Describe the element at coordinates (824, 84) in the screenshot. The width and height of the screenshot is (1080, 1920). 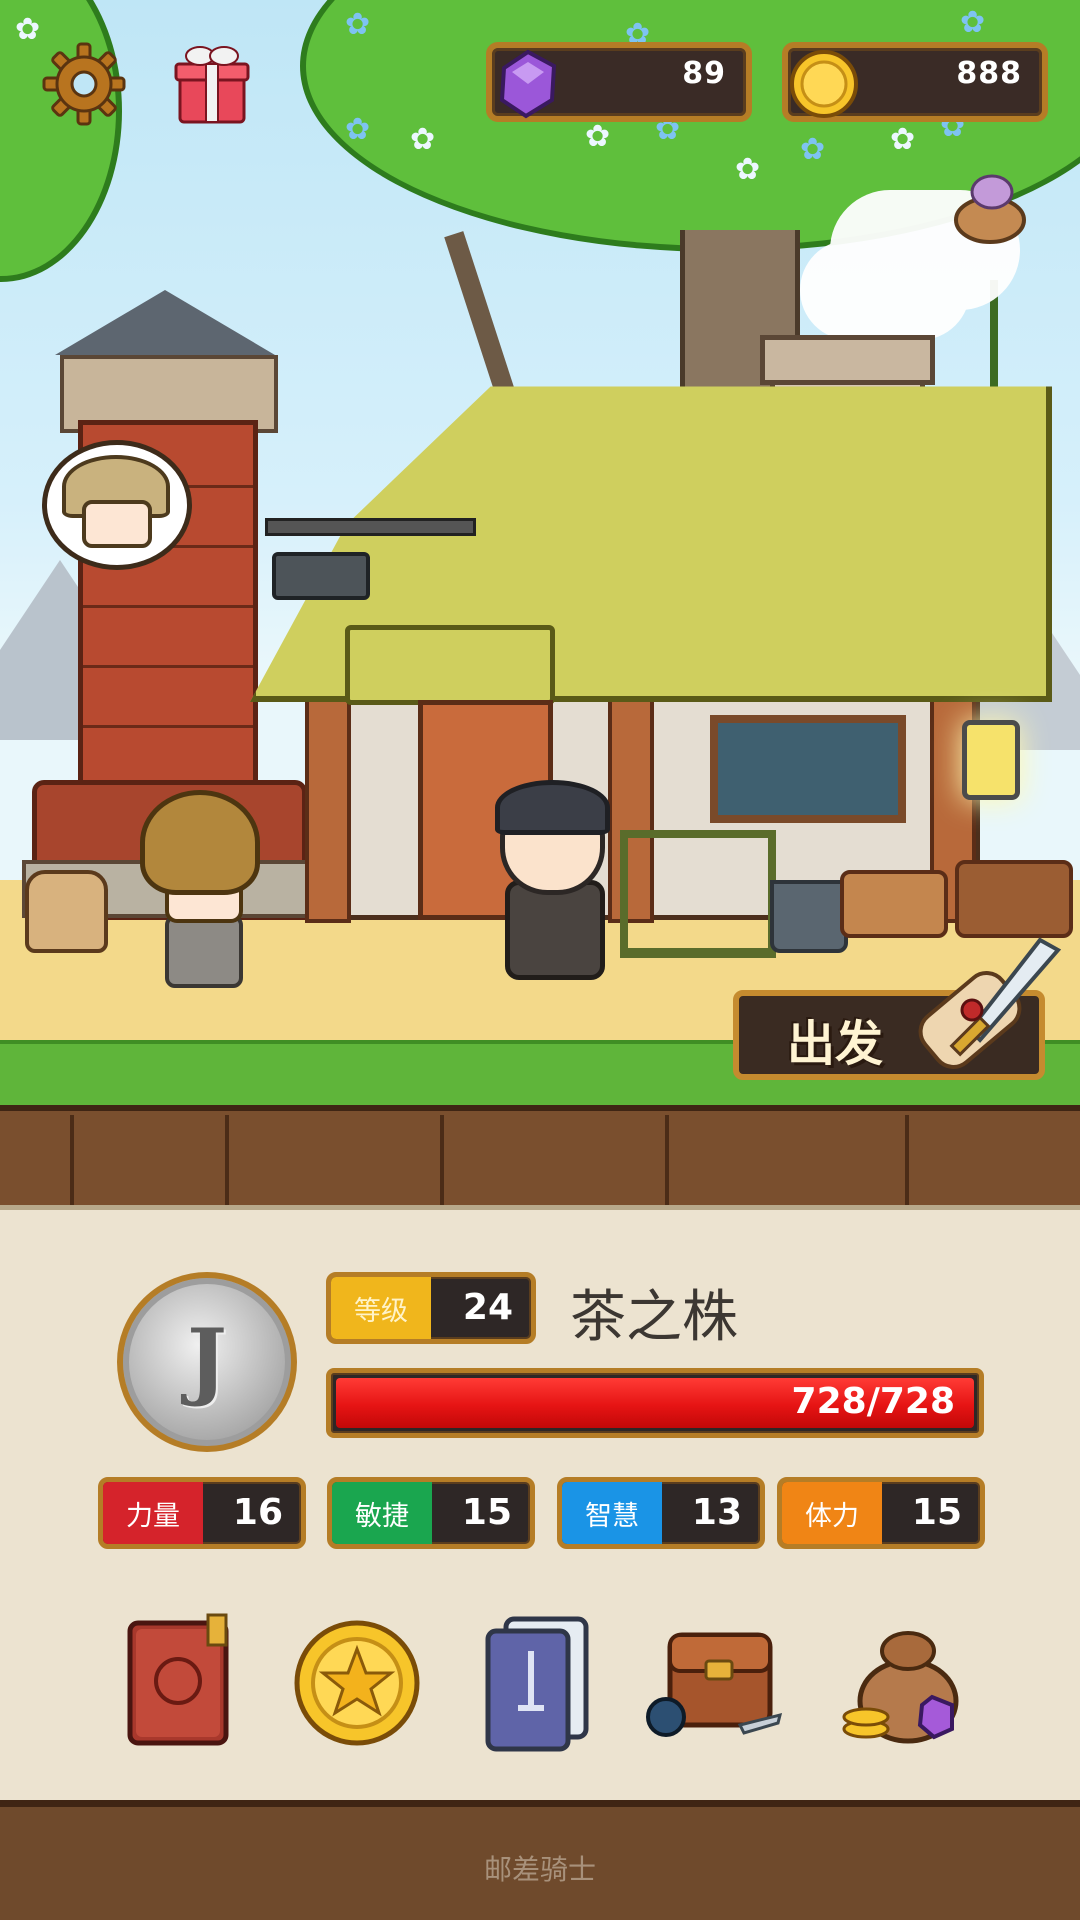
I see `gold-coin-icon` at that location.